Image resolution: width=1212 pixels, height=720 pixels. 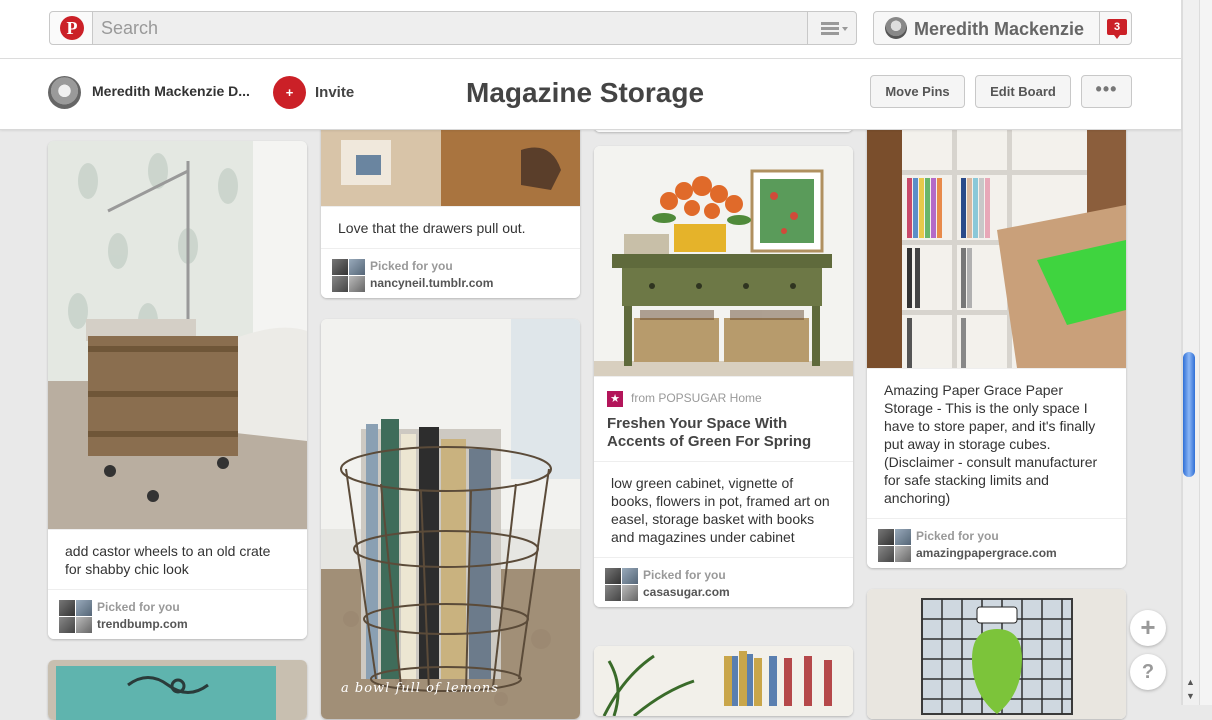 What do you see at coordinates (450, 227) in the screenshot?
I see `pin-description: Love that the drawers pull out.` at bounding box center [450, 227].